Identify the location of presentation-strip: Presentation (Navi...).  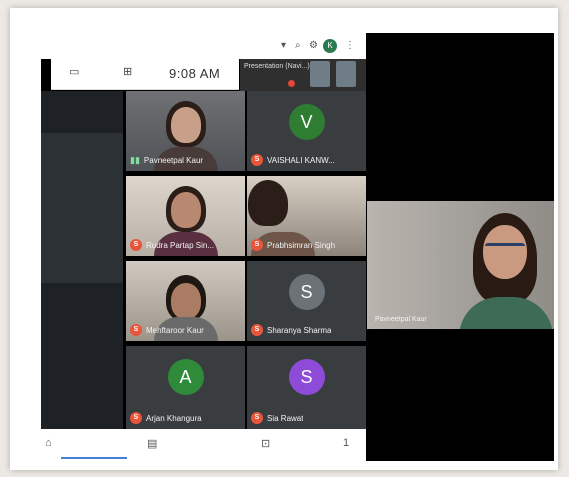
(303, 75).